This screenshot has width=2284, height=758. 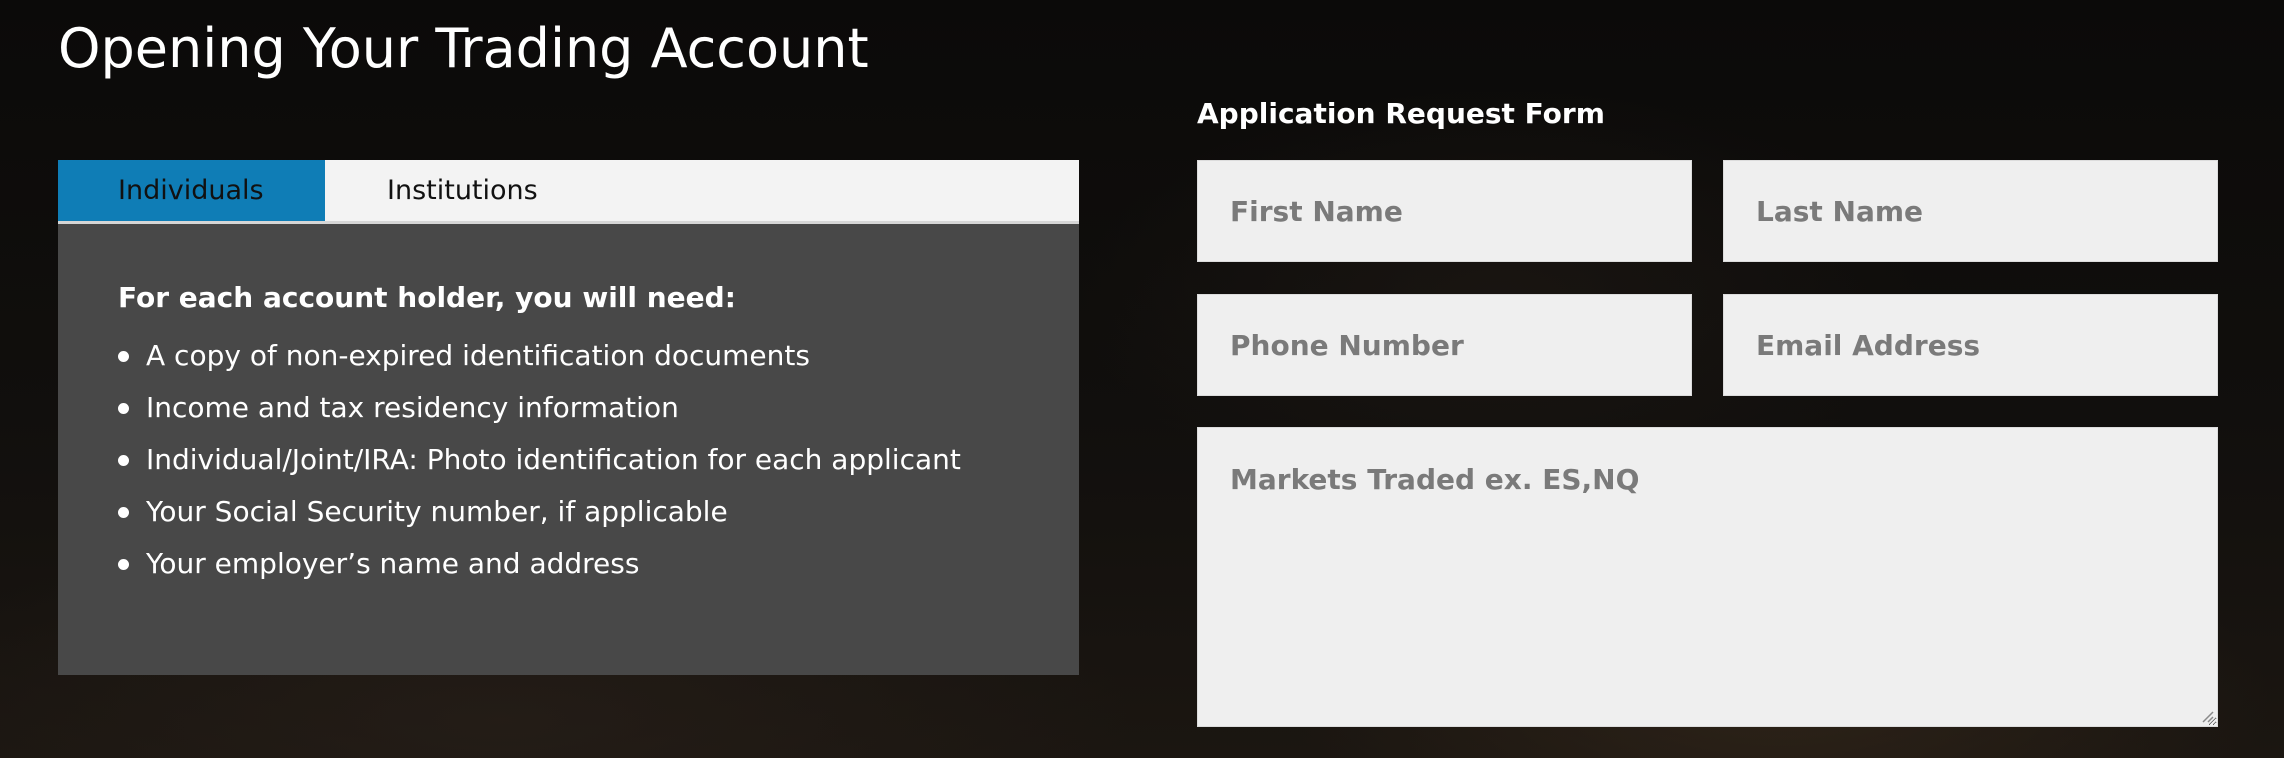 I want to click on list-item-text: Income and tax residency information, so click(x=412, y=407).